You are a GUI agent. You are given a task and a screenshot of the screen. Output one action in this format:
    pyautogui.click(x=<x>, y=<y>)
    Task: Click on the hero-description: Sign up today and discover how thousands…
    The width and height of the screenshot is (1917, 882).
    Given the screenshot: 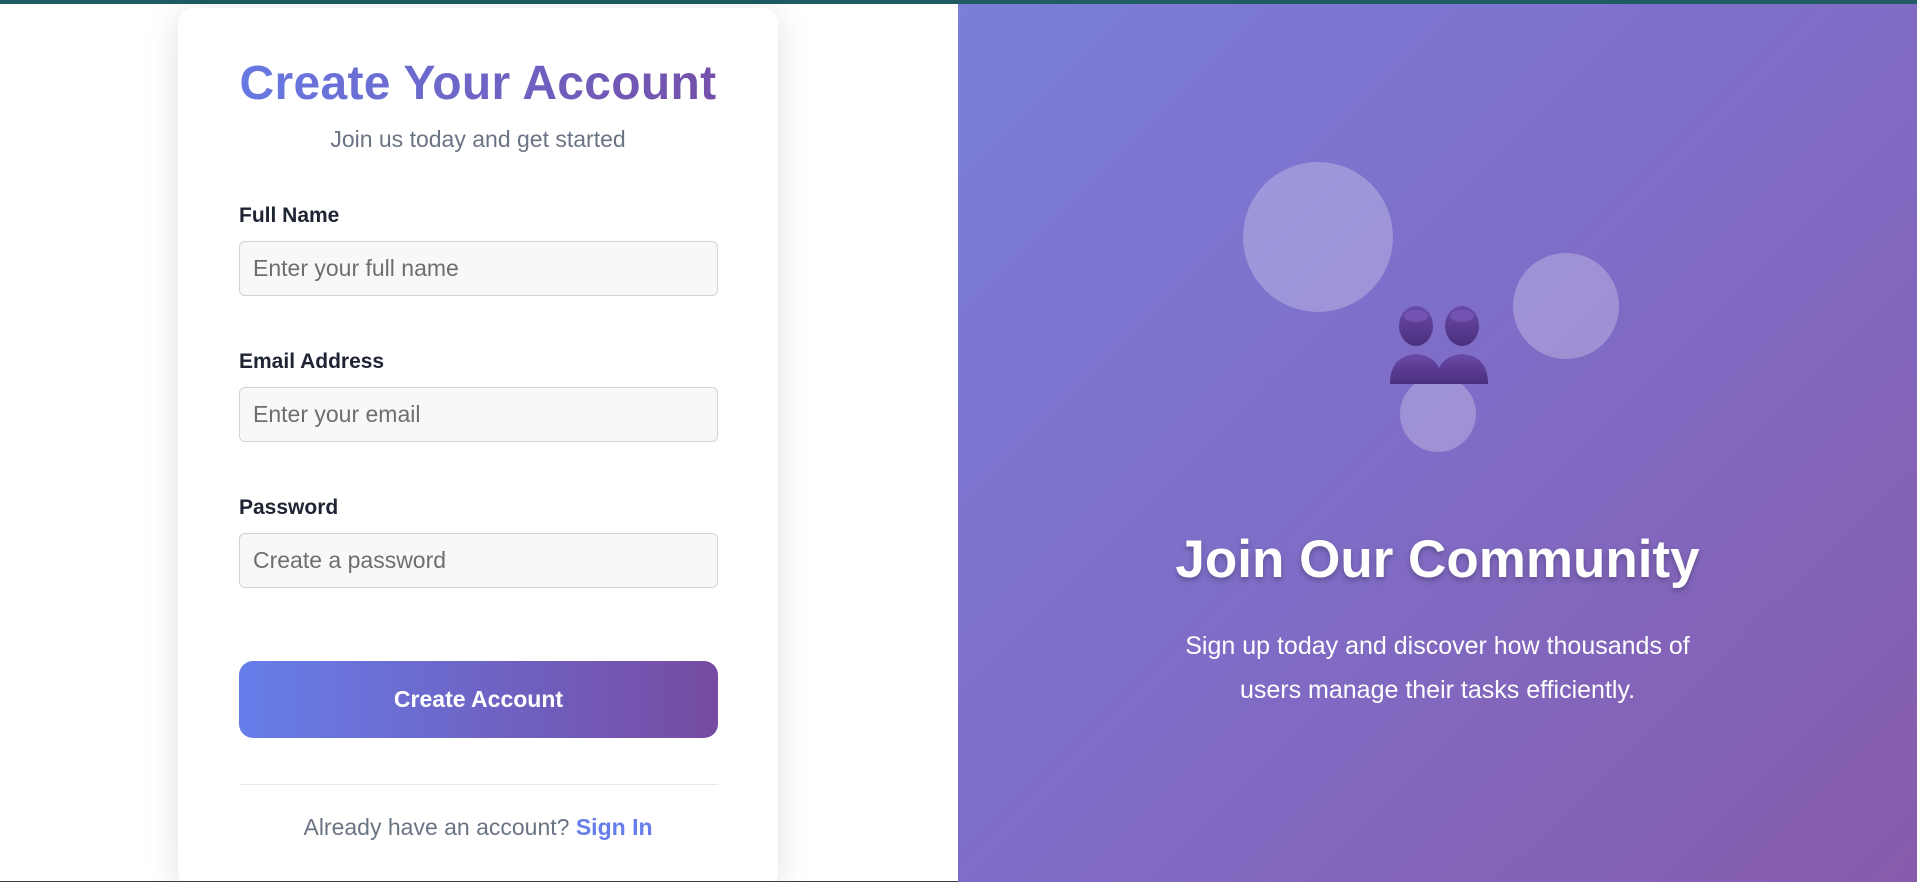 What is the action you would take?
    pyautogui.click(x=1437, y=668)
    